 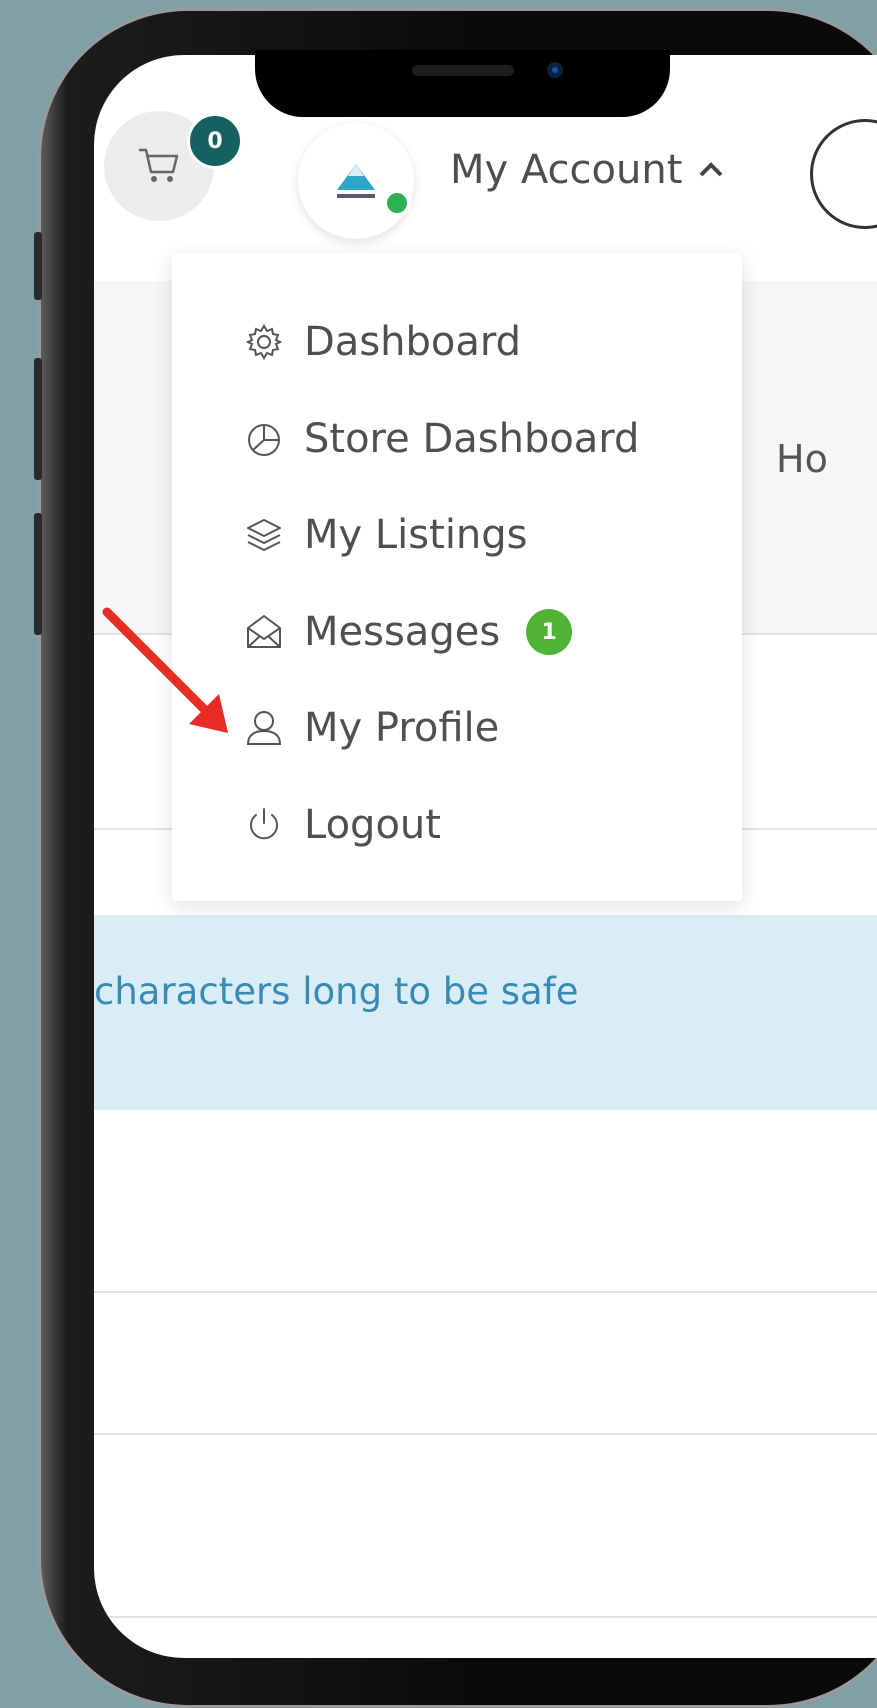 I want to click on menu-item-label: Store Dashboard, so click(x=472, y=439).